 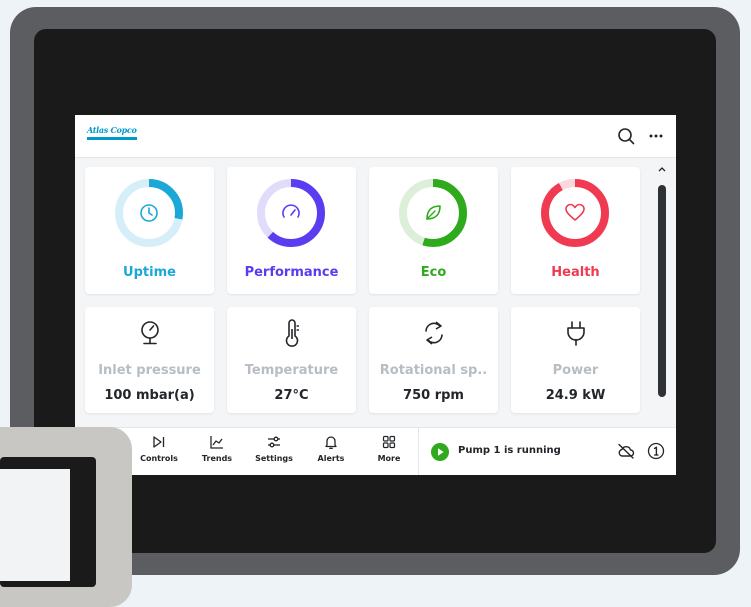 What do you see at coordinates (291, 395) in the screenshot?
I see `metric-value: 27°C` at bounding box center [291, 395].